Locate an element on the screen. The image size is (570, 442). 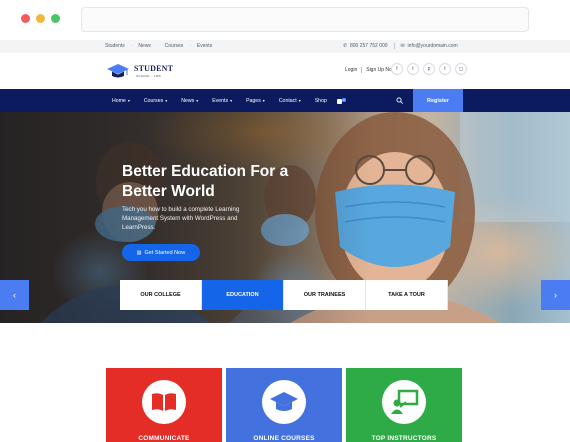
chevron-left-icon: ‹ is located at coordinates (14, 295).